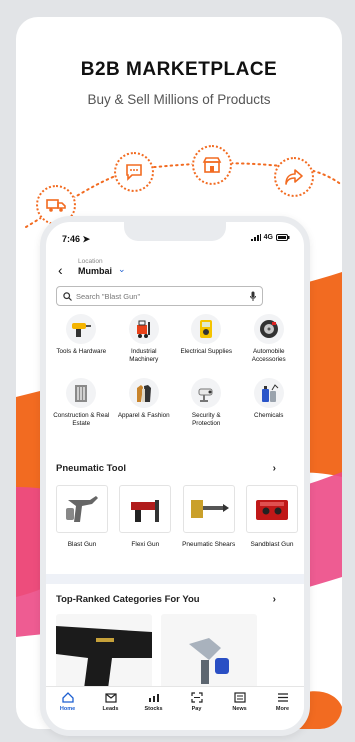  Describe the element at coordinates (179, 69) in the screenshot. I see `hero-title: B2B MARKETPLACE` at that location.